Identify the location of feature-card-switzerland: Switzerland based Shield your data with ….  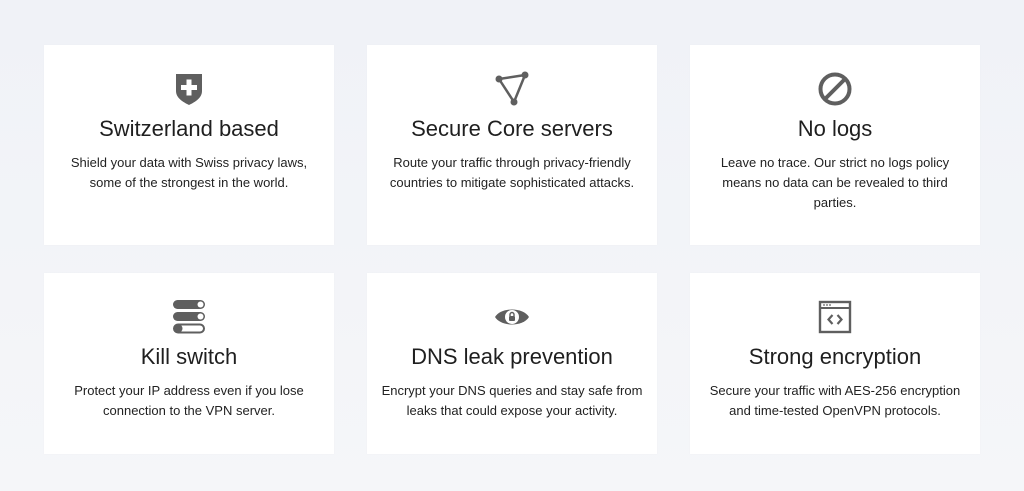
(189, 145).